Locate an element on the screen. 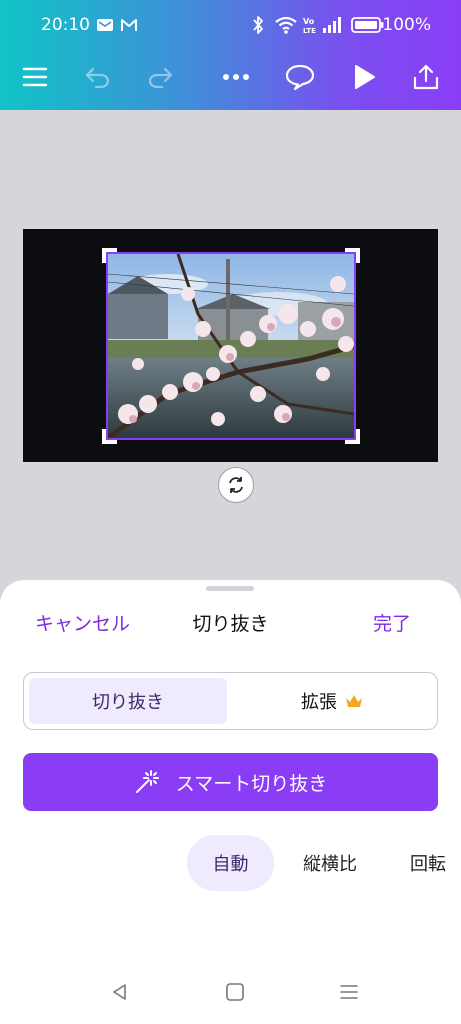  home-icon is located at coordinates (235, 992).